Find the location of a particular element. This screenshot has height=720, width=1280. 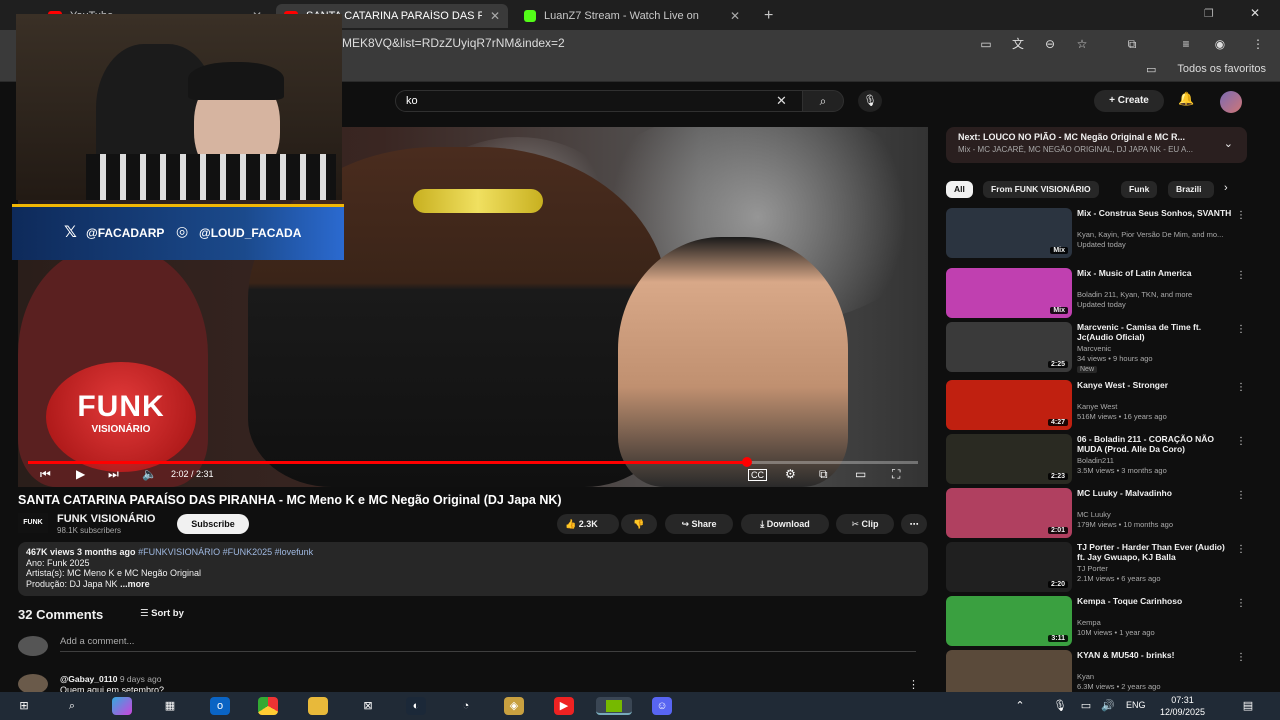

steam-icon: ◐ is located at coordinates (416, 706).